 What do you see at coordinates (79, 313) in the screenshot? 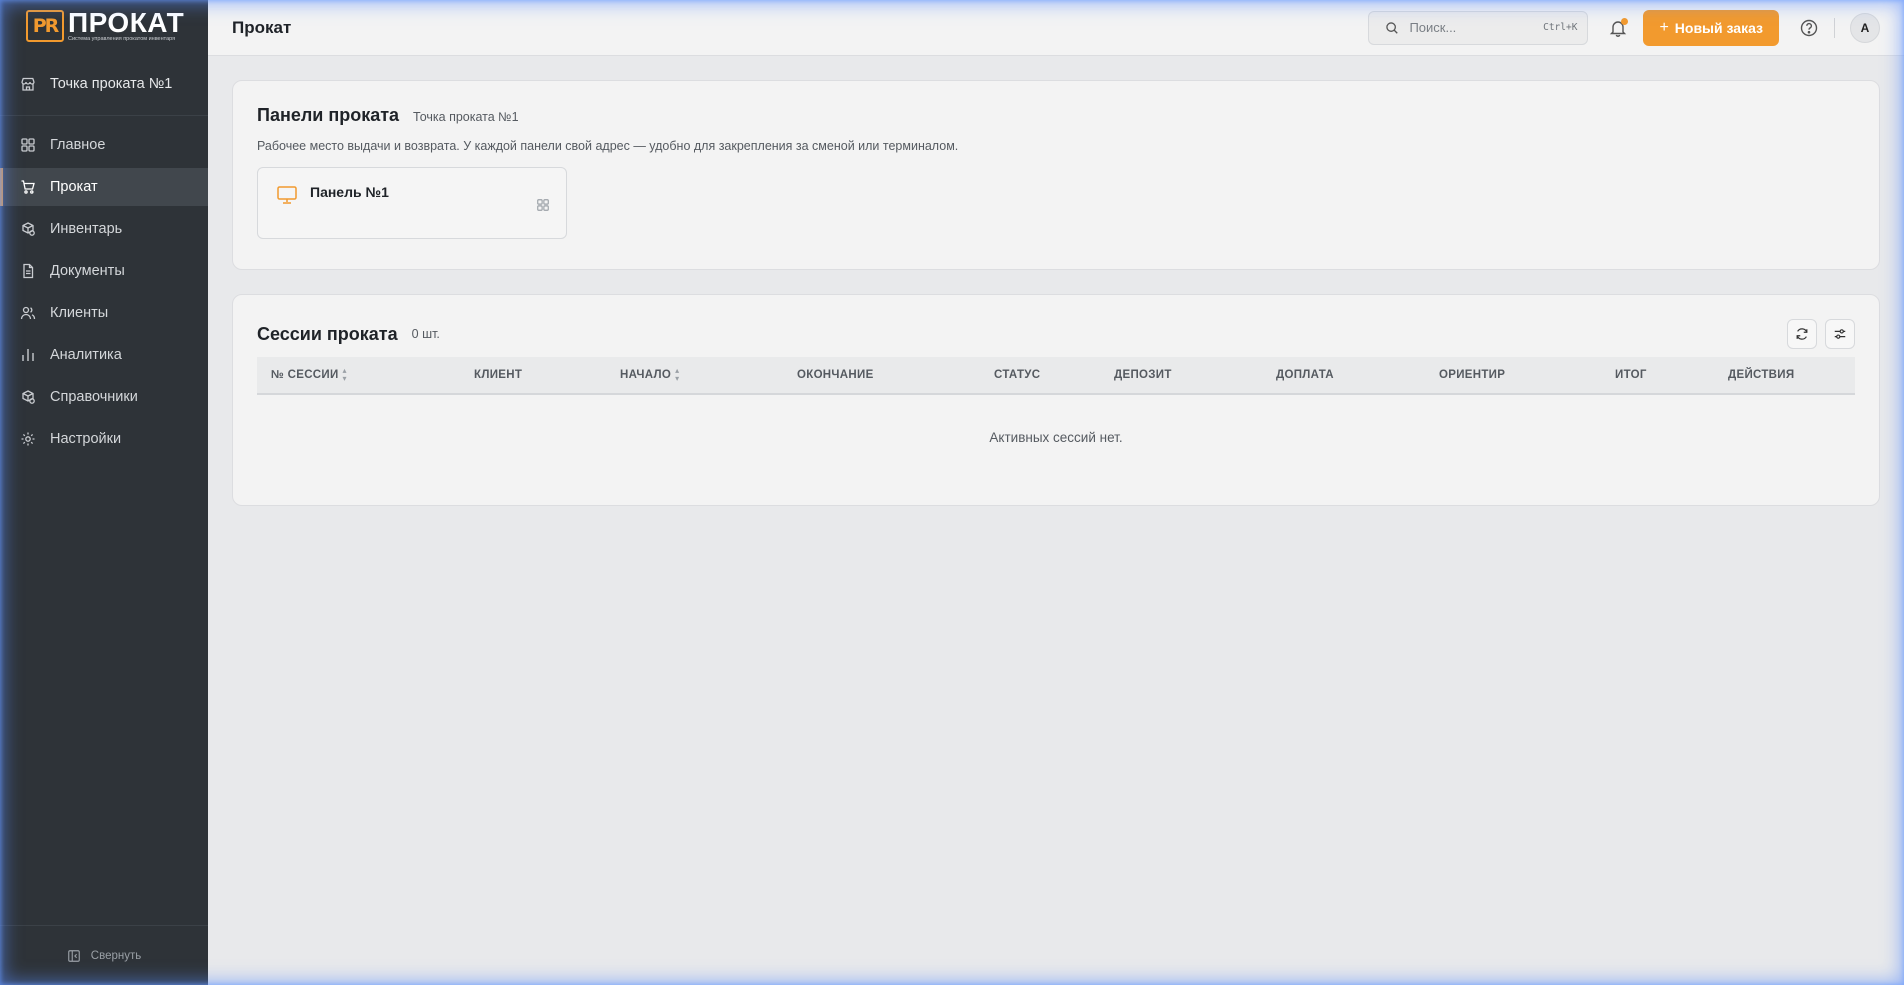
I see `sidebar-item-label: Клиенты` at bounding box center [79, 313].